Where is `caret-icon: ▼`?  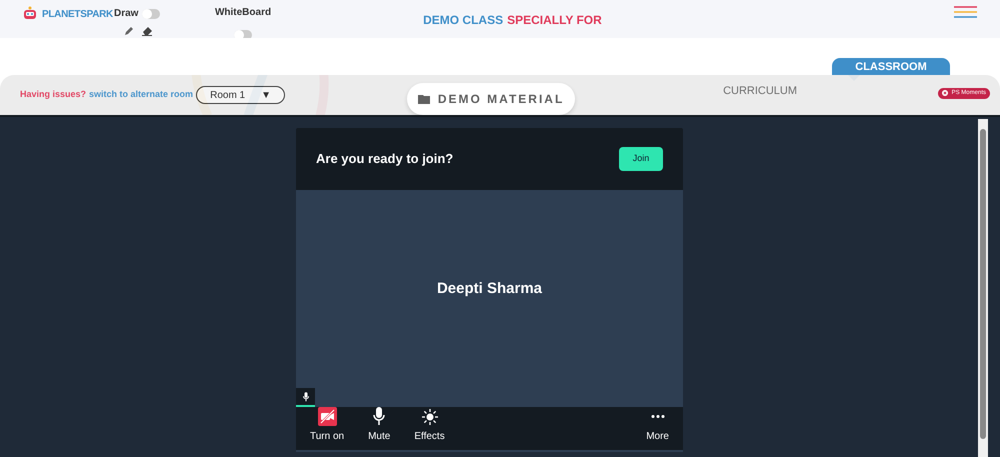 caret-icon: ▼ is located at coordinates (266, 95).